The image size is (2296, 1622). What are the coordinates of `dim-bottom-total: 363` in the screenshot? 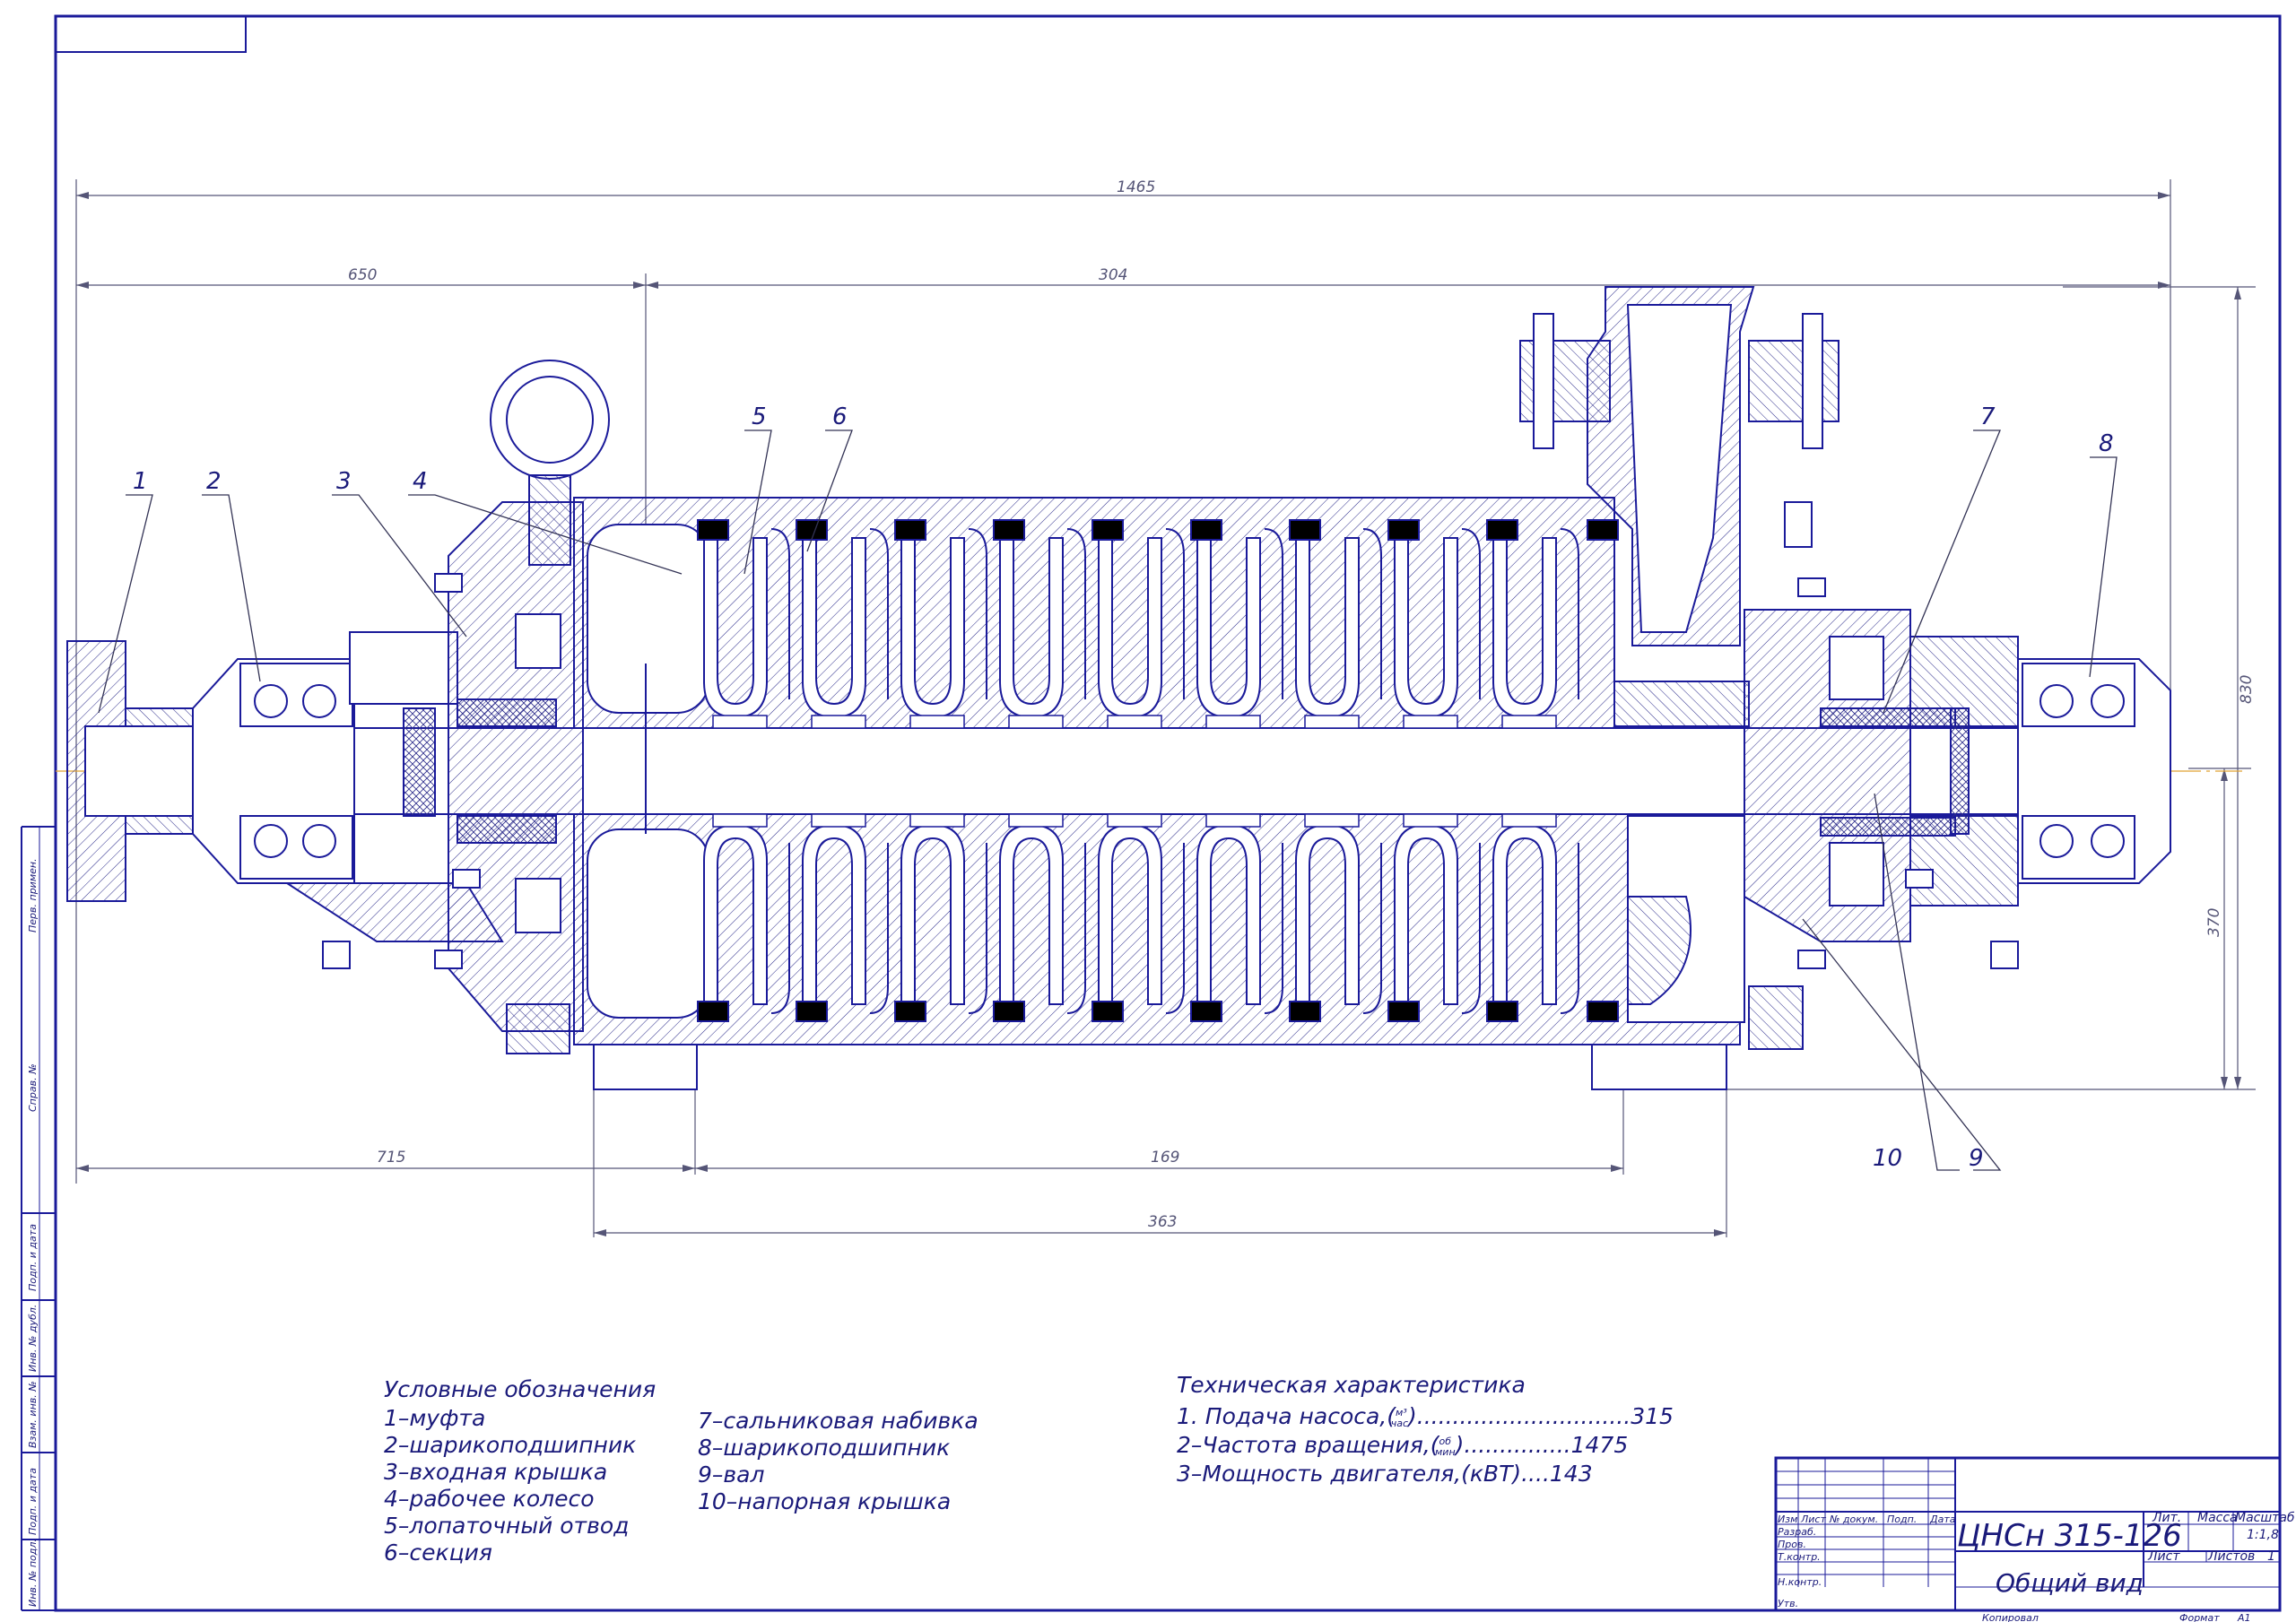 It's located at (1162, 1222).